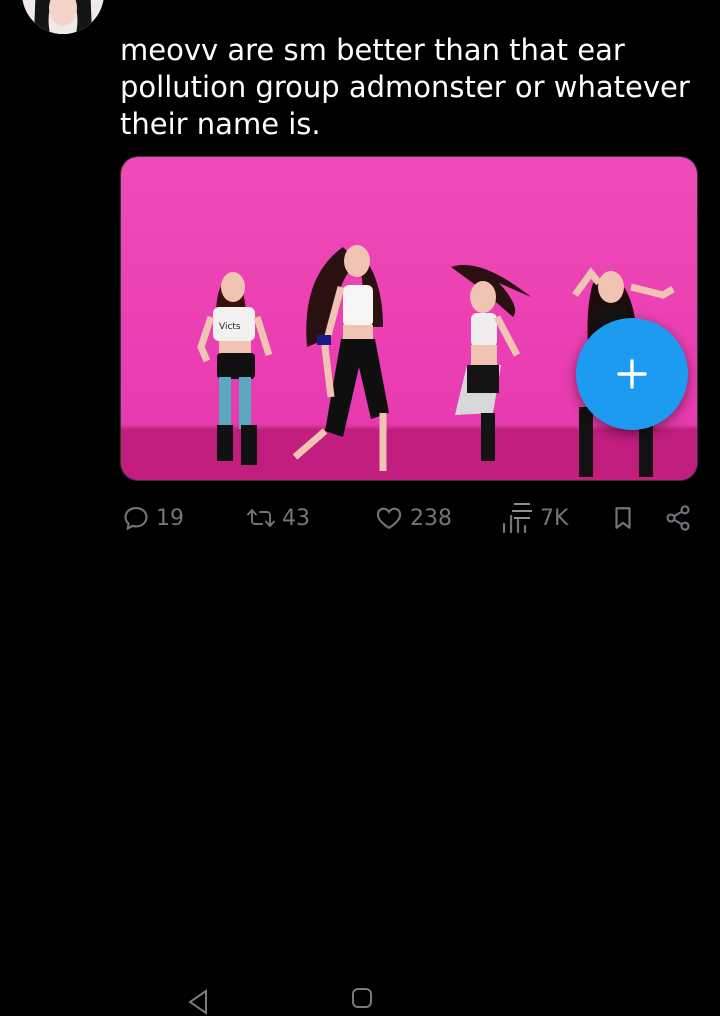 The width and height of the screenshot is (720, 1016). What do you see at coordinates (136, 519) in the screenshot?
I see `reply-icon` at bounding box center [136, 519].